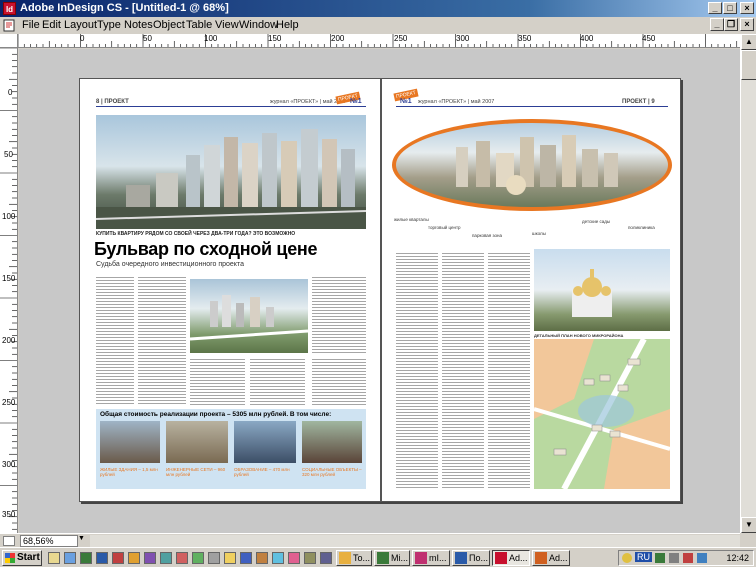 The image size is (756, 567). What do you see at coordinates (22, 558) in the screenshot?
I see `start-button: Start` at bounding box center [22, 558].